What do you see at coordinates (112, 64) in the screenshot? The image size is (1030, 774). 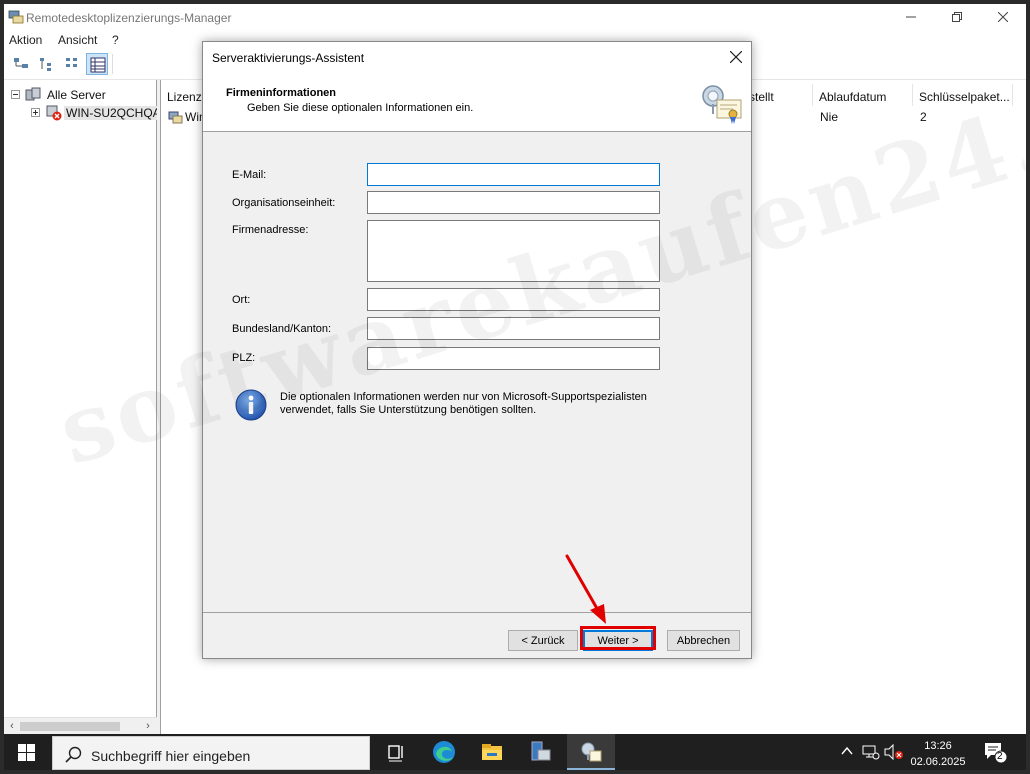 I see `toolbar-separator` at bounding box center [112, 64].